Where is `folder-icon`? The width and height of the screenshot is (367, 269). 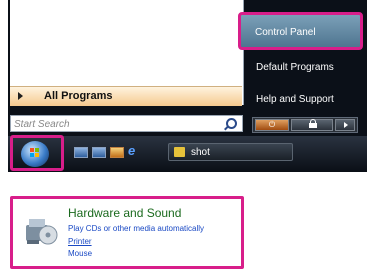
folder-icon is located at coordinates (179, 152).